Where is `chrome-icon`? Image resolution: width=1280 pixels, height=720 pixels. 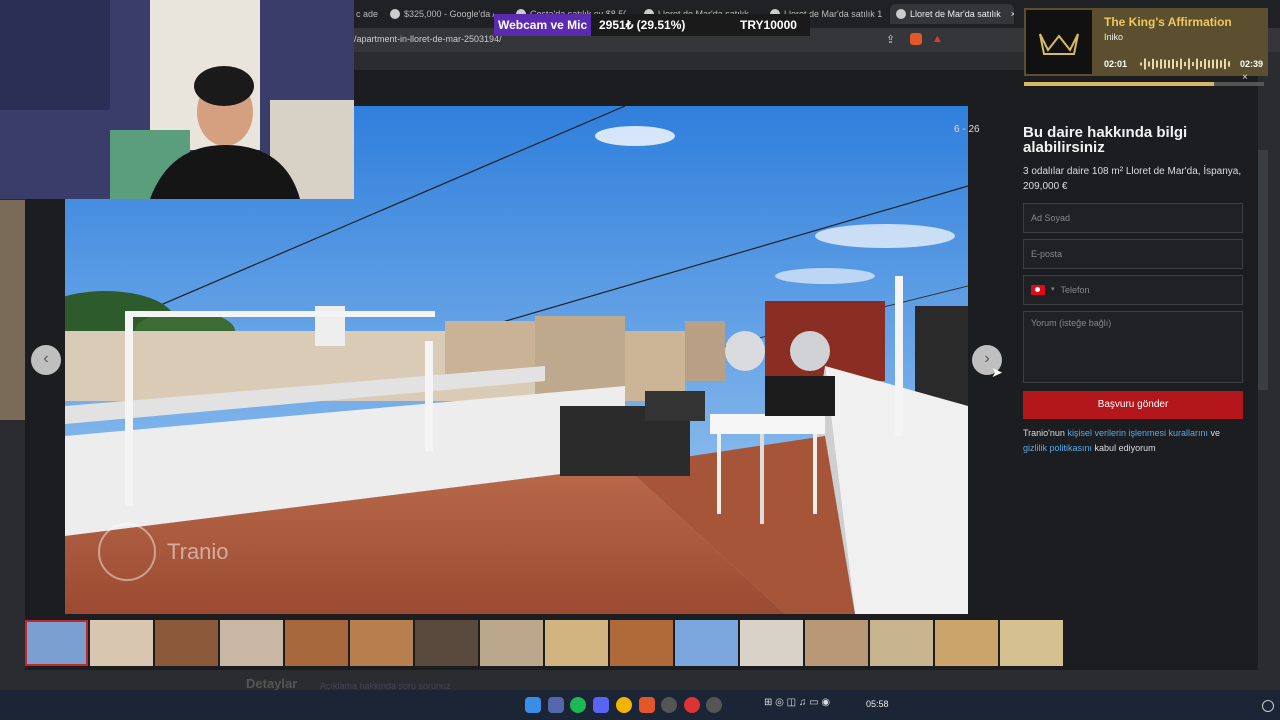 chrome-icon is located at coordinates (624, 705).